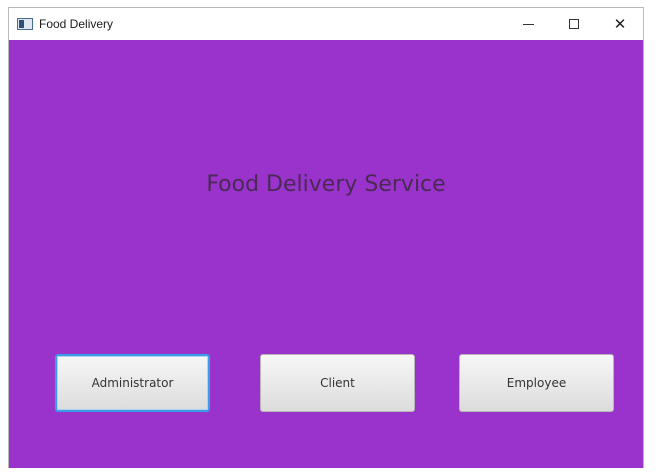 This screenshot has width=660, height=472. I want to click on employee-button-label: Employee, so click(536, 383).